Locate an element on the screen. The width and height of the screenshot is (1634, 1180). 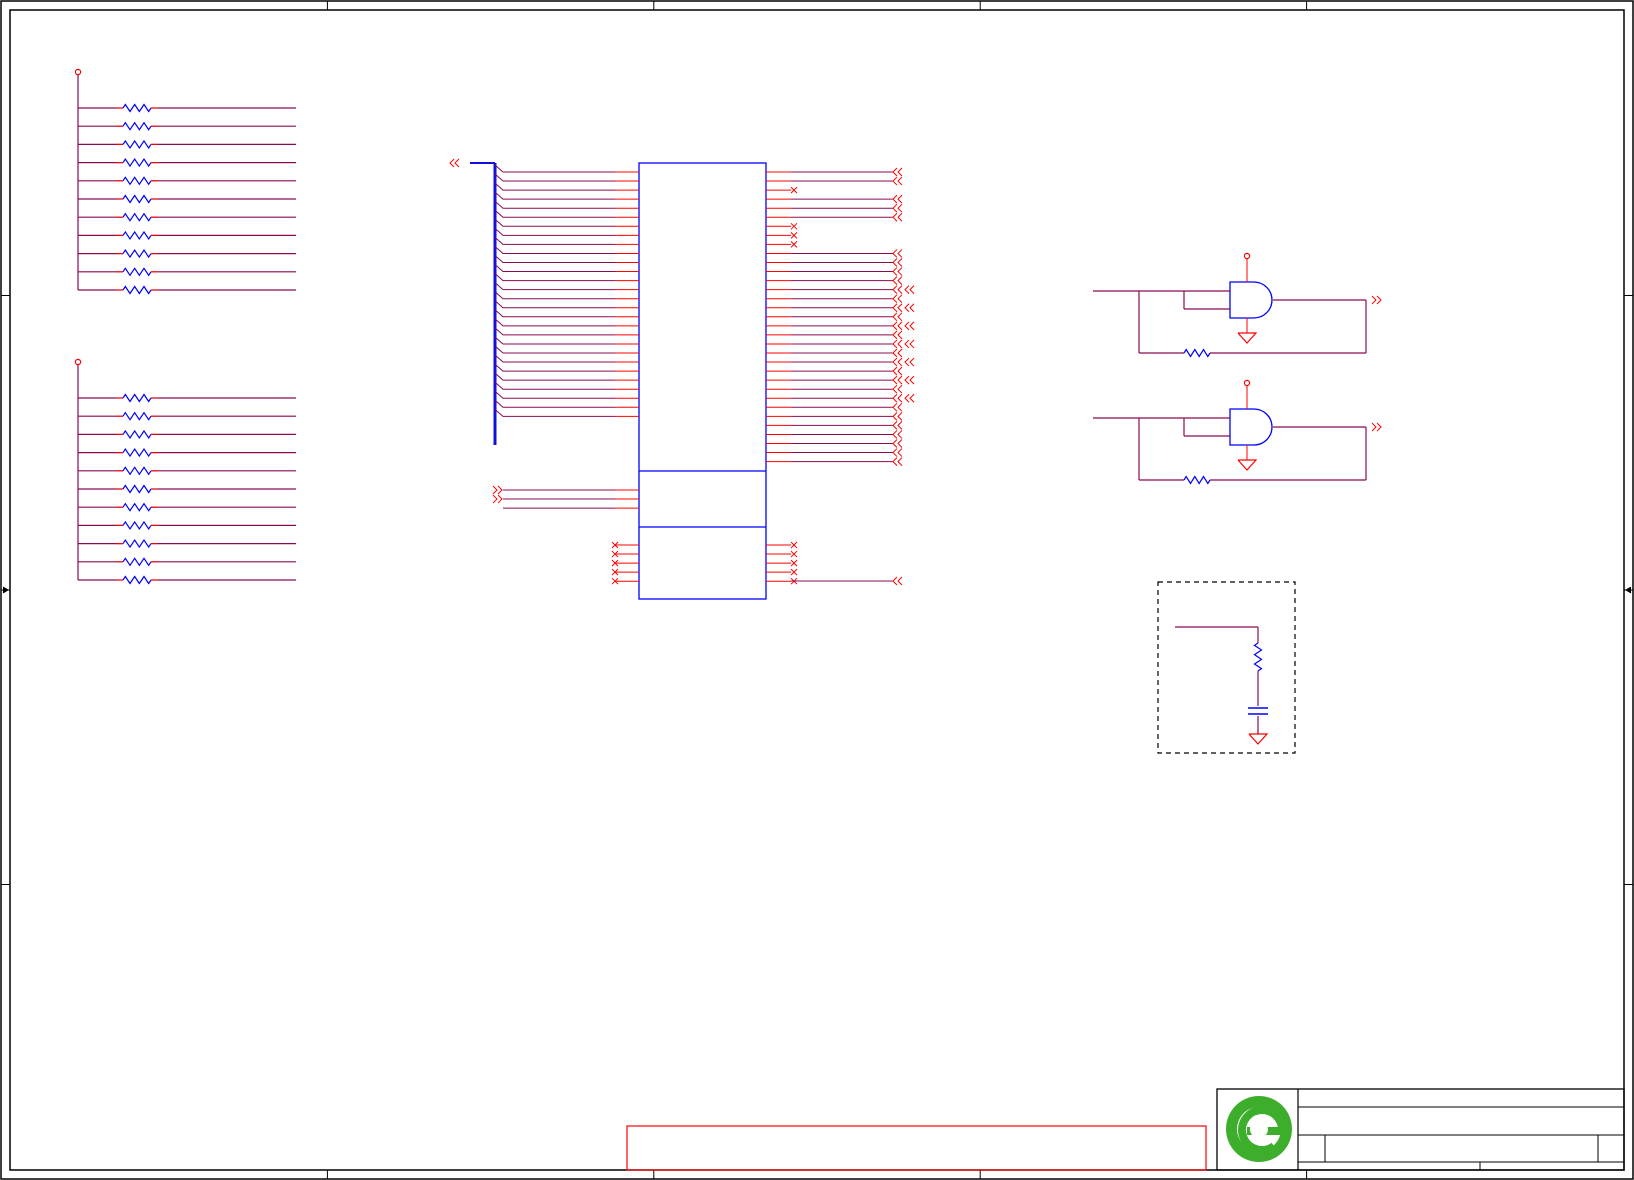
notes-frame is located at coordinates (916, 1148).